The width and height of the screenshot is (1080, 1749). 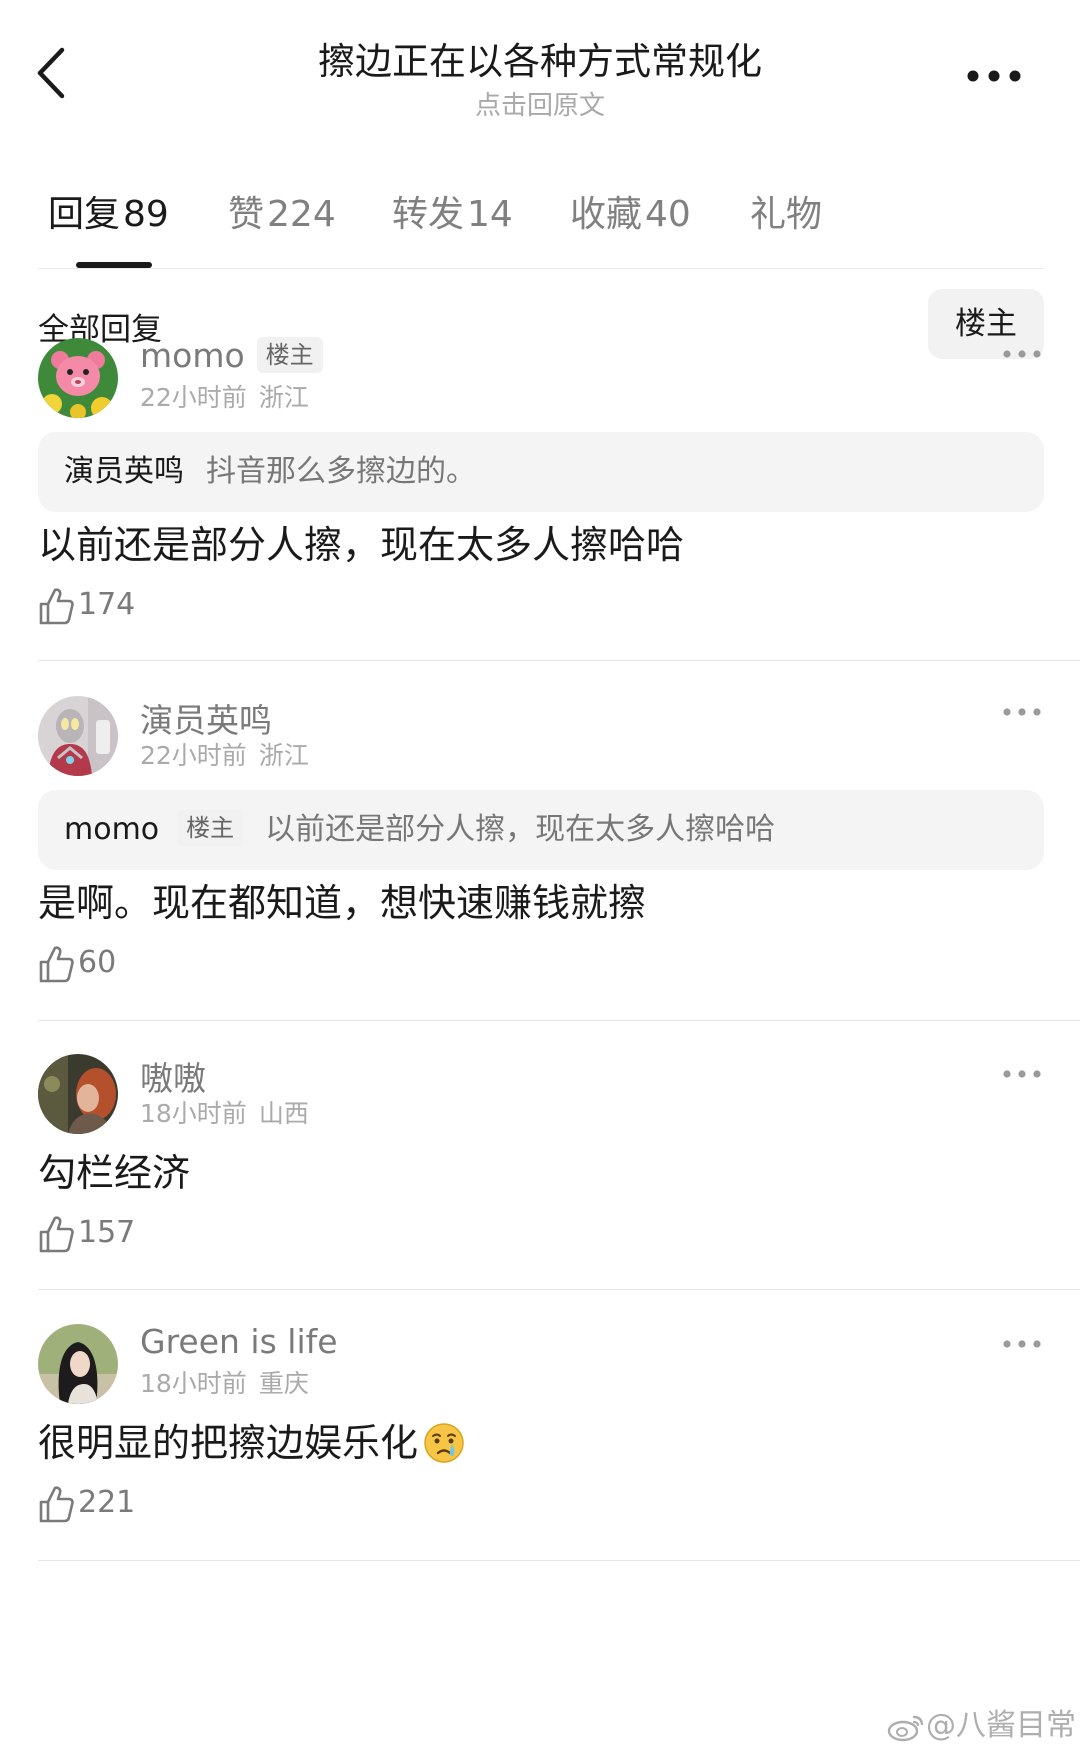 I want to click on tab-bar: 回复89 赞224 转发14 收藏40 礼物, so click(x=541, y=227).